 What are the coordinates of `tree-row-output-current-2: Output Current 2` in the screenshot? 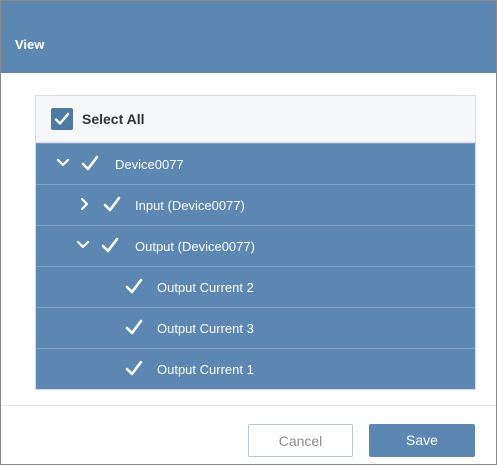 It's located at (255, 286).